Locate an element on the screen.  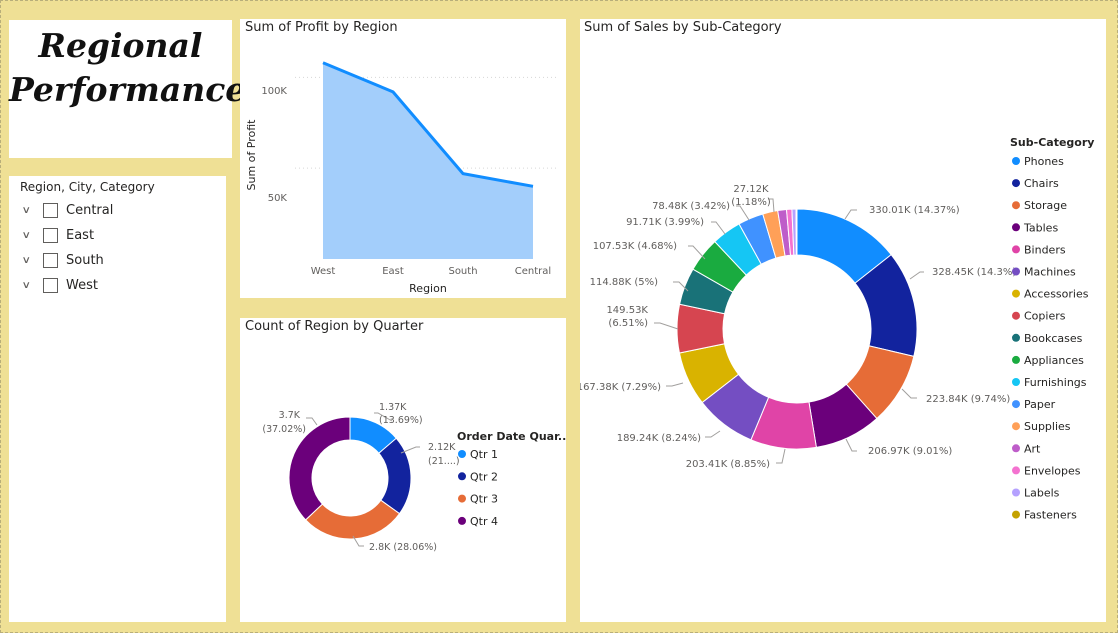
legend-item: Copiers is located at coordinates (1045, 316).